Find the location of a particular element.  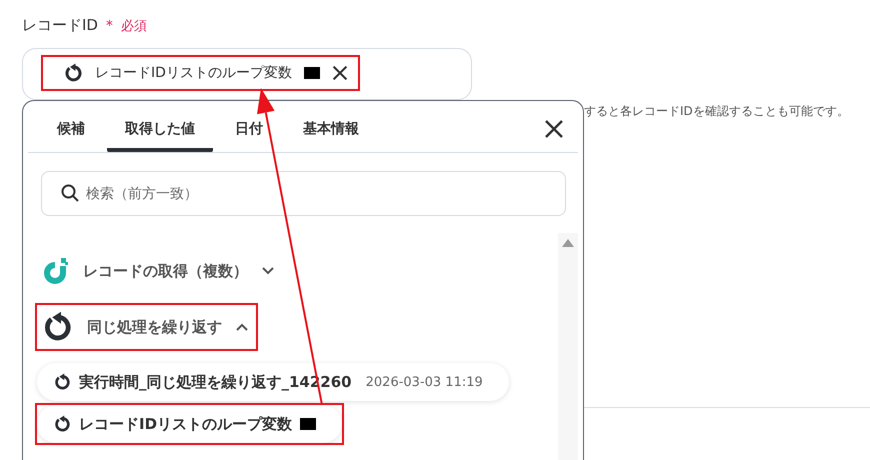

chip-label: レコードIDリストのループ変数 is located at coordinates (193, 73).